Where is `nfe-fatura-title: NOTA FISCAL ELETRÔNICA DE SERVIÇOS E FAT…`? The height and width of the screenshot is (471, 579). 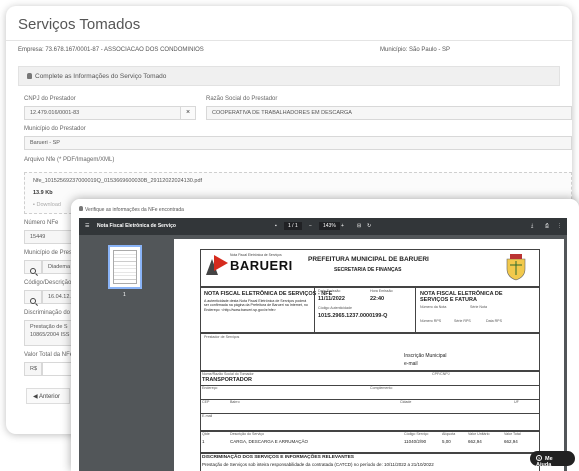
nfe-fatura-title: NOTA FISCAL ELETRÔNICA DE SERVIÇOS E FAT… is located at coordinates (461, 297).